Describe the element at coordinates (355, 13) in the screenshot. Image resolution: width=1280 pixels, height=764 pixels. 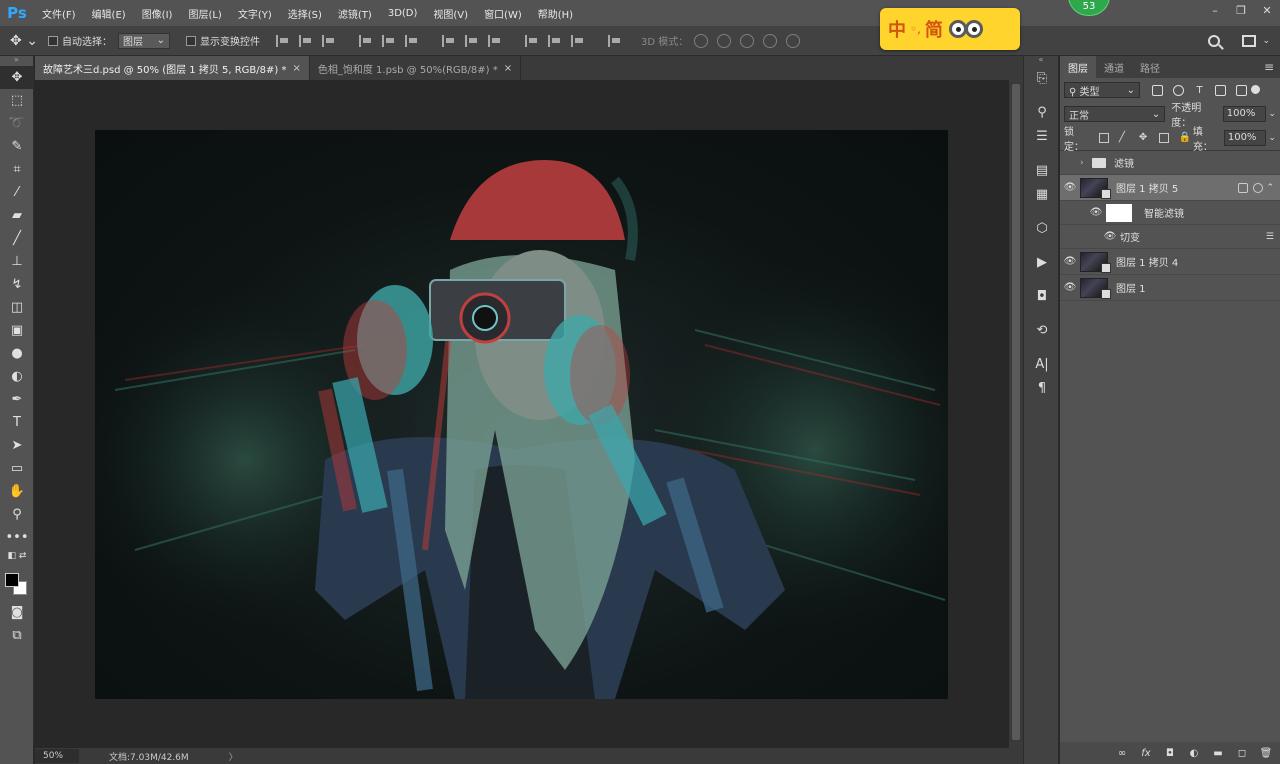
I see `menu-filter: 滤镜(T)` at that location.